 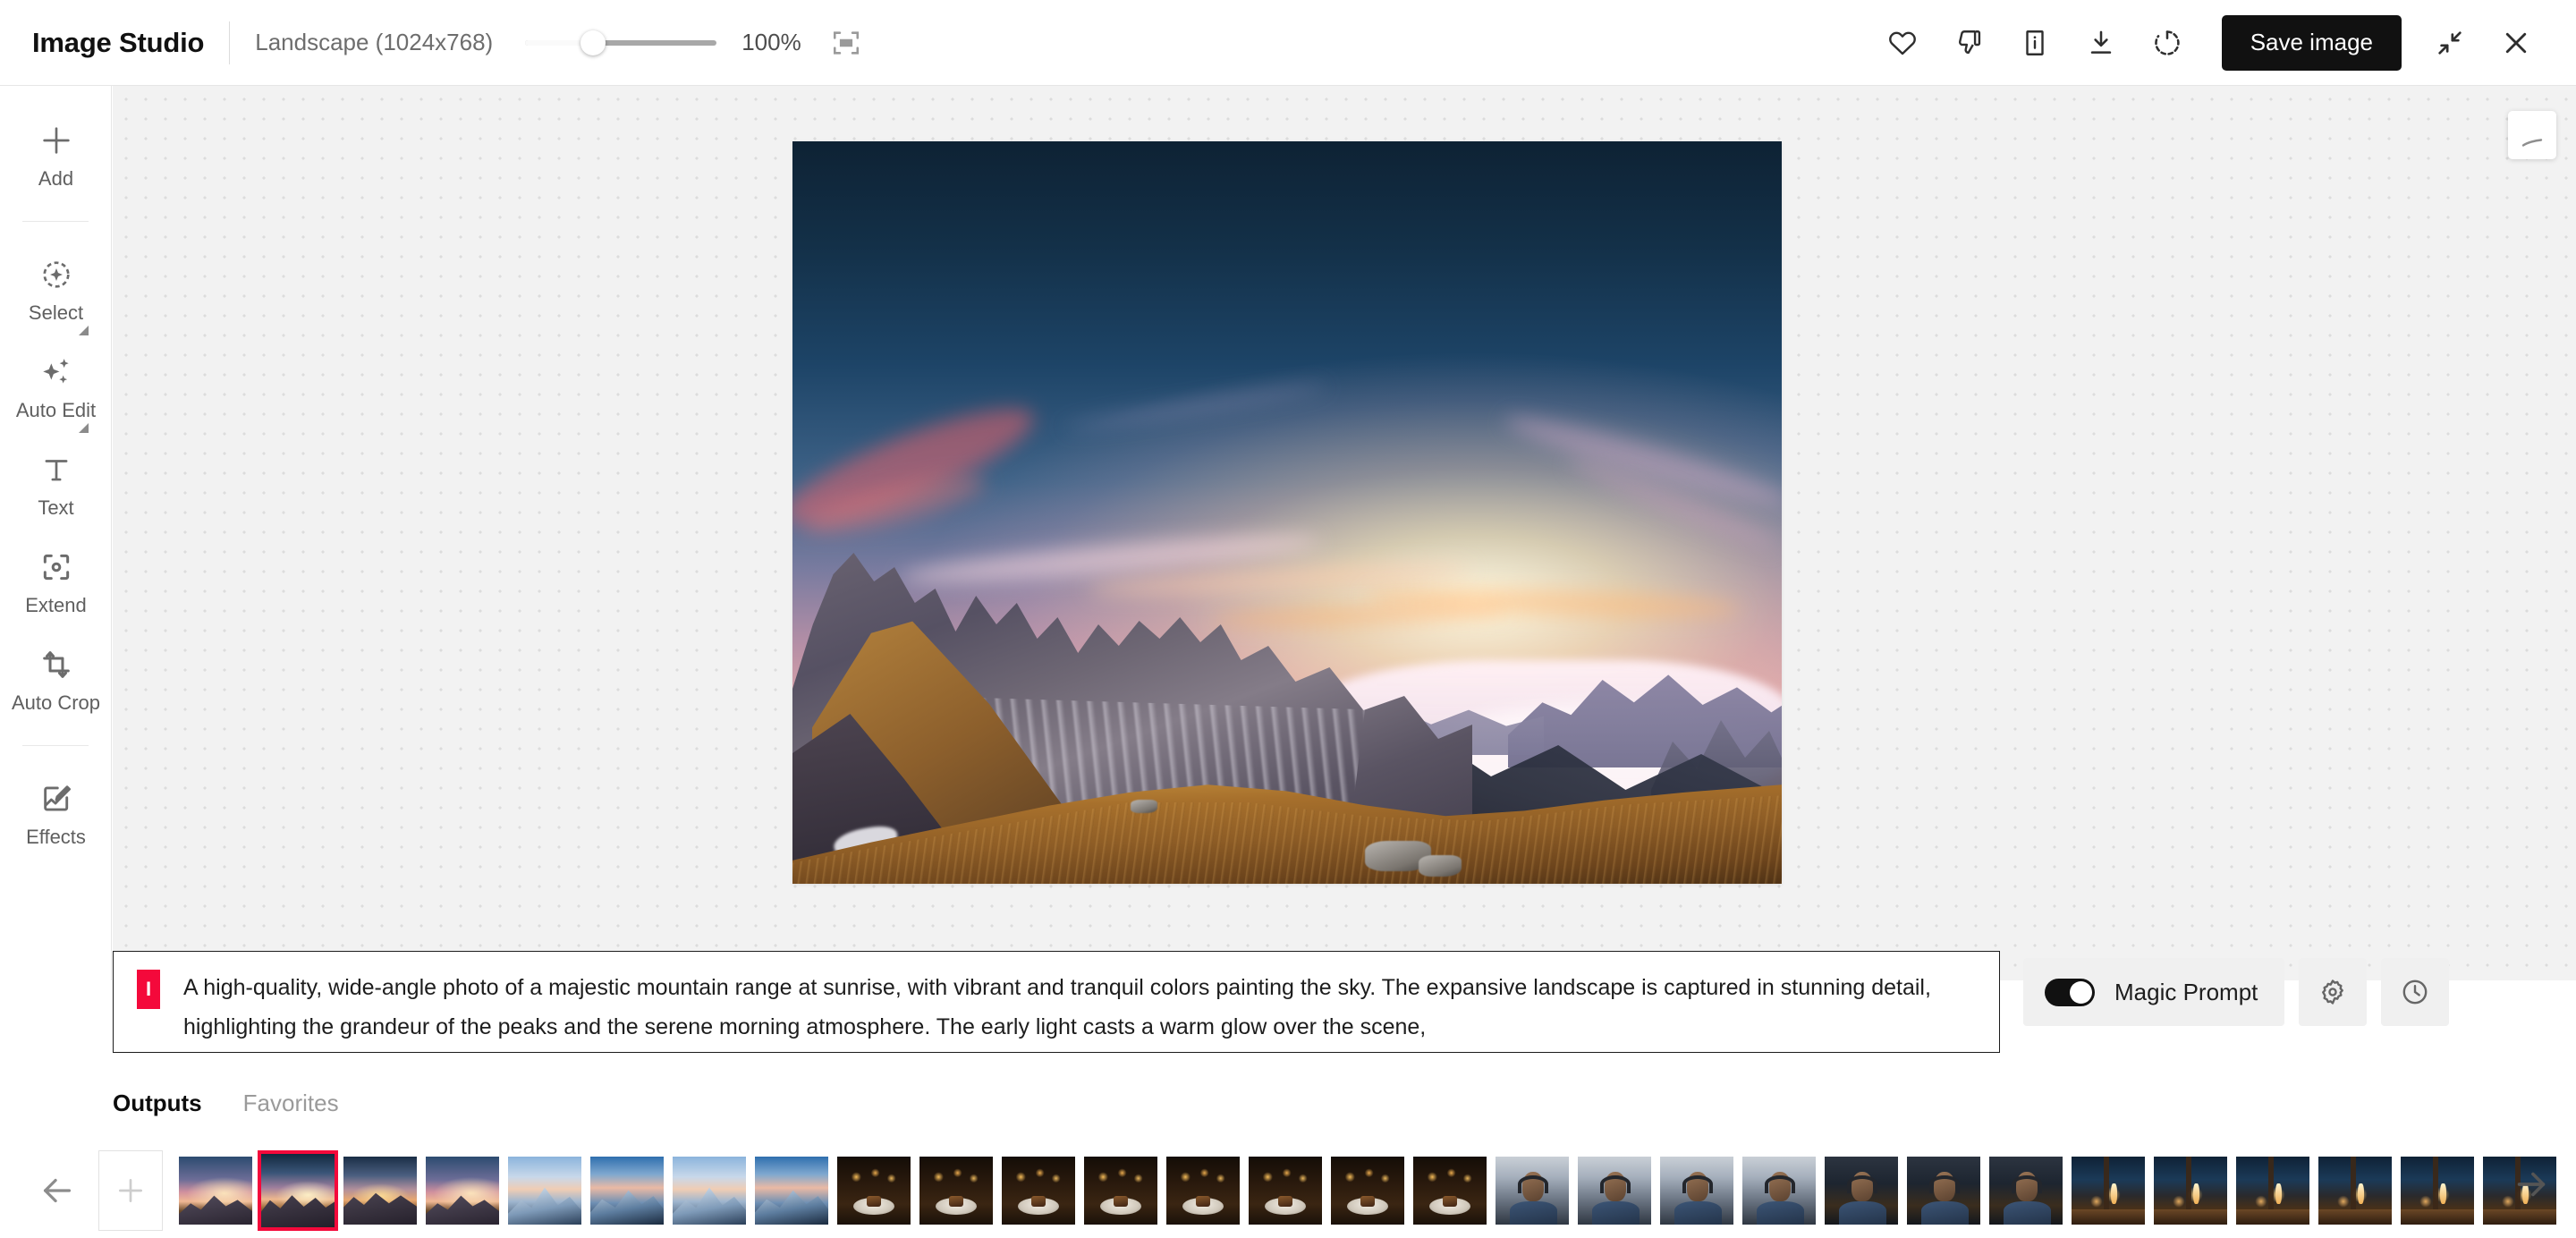 I want to click on regenerate-button, so click(x=2167, y=43).